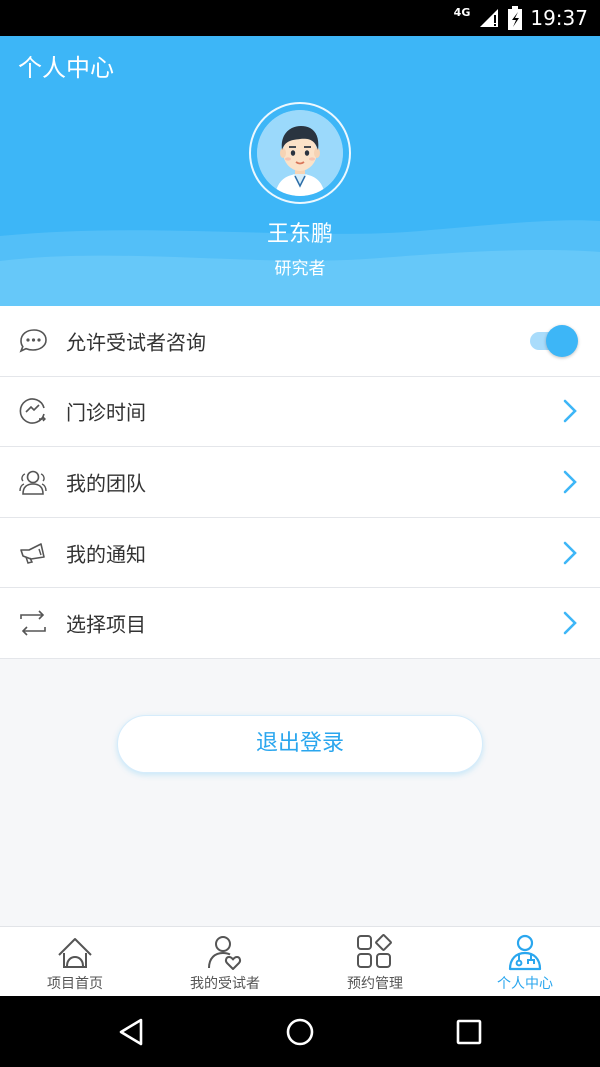 This screenshot has height=1067, width=600. Describe the element at coordinates (66, 68) in the screenshot. I see `page-title: 个人中心` at that location.